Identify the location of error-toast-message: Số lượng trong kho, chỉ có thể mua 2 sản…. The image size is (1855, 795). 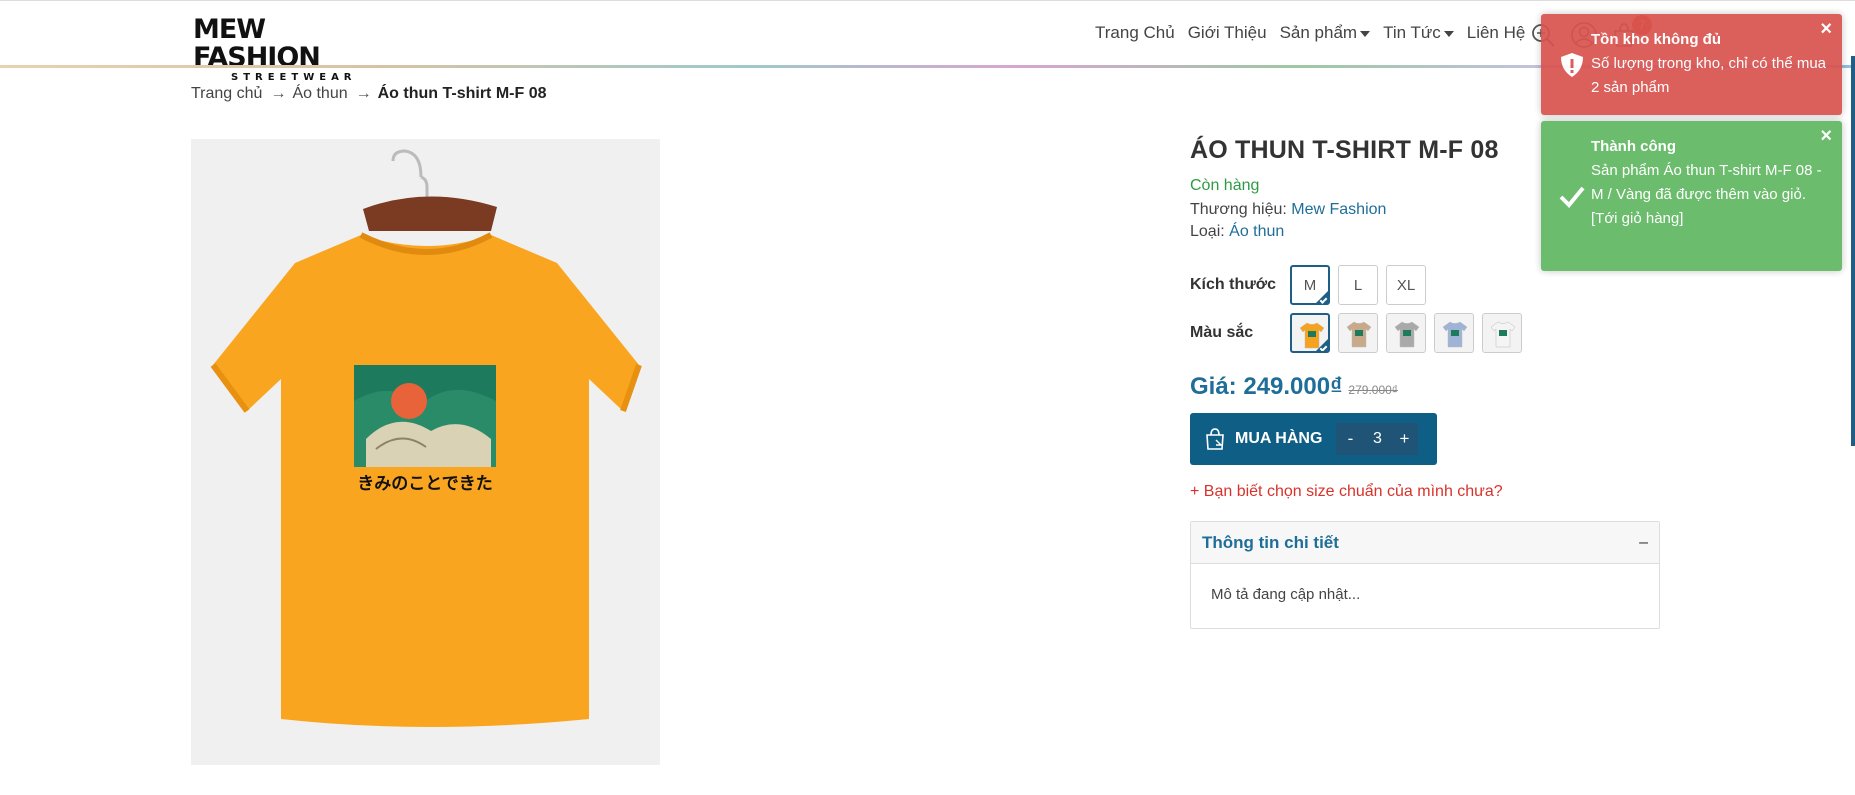
(1709, 75).